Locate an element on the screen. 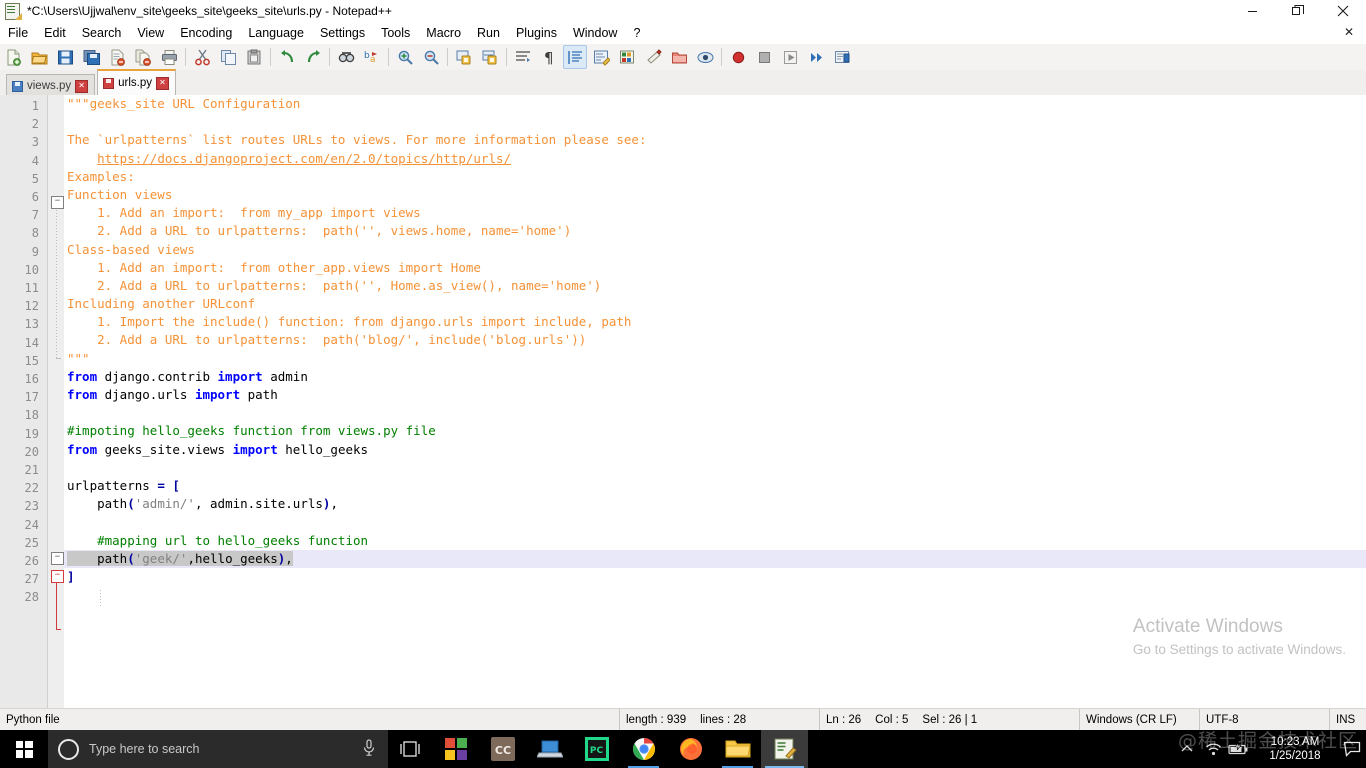  firefox-icon is located at coordinates (690, 749).